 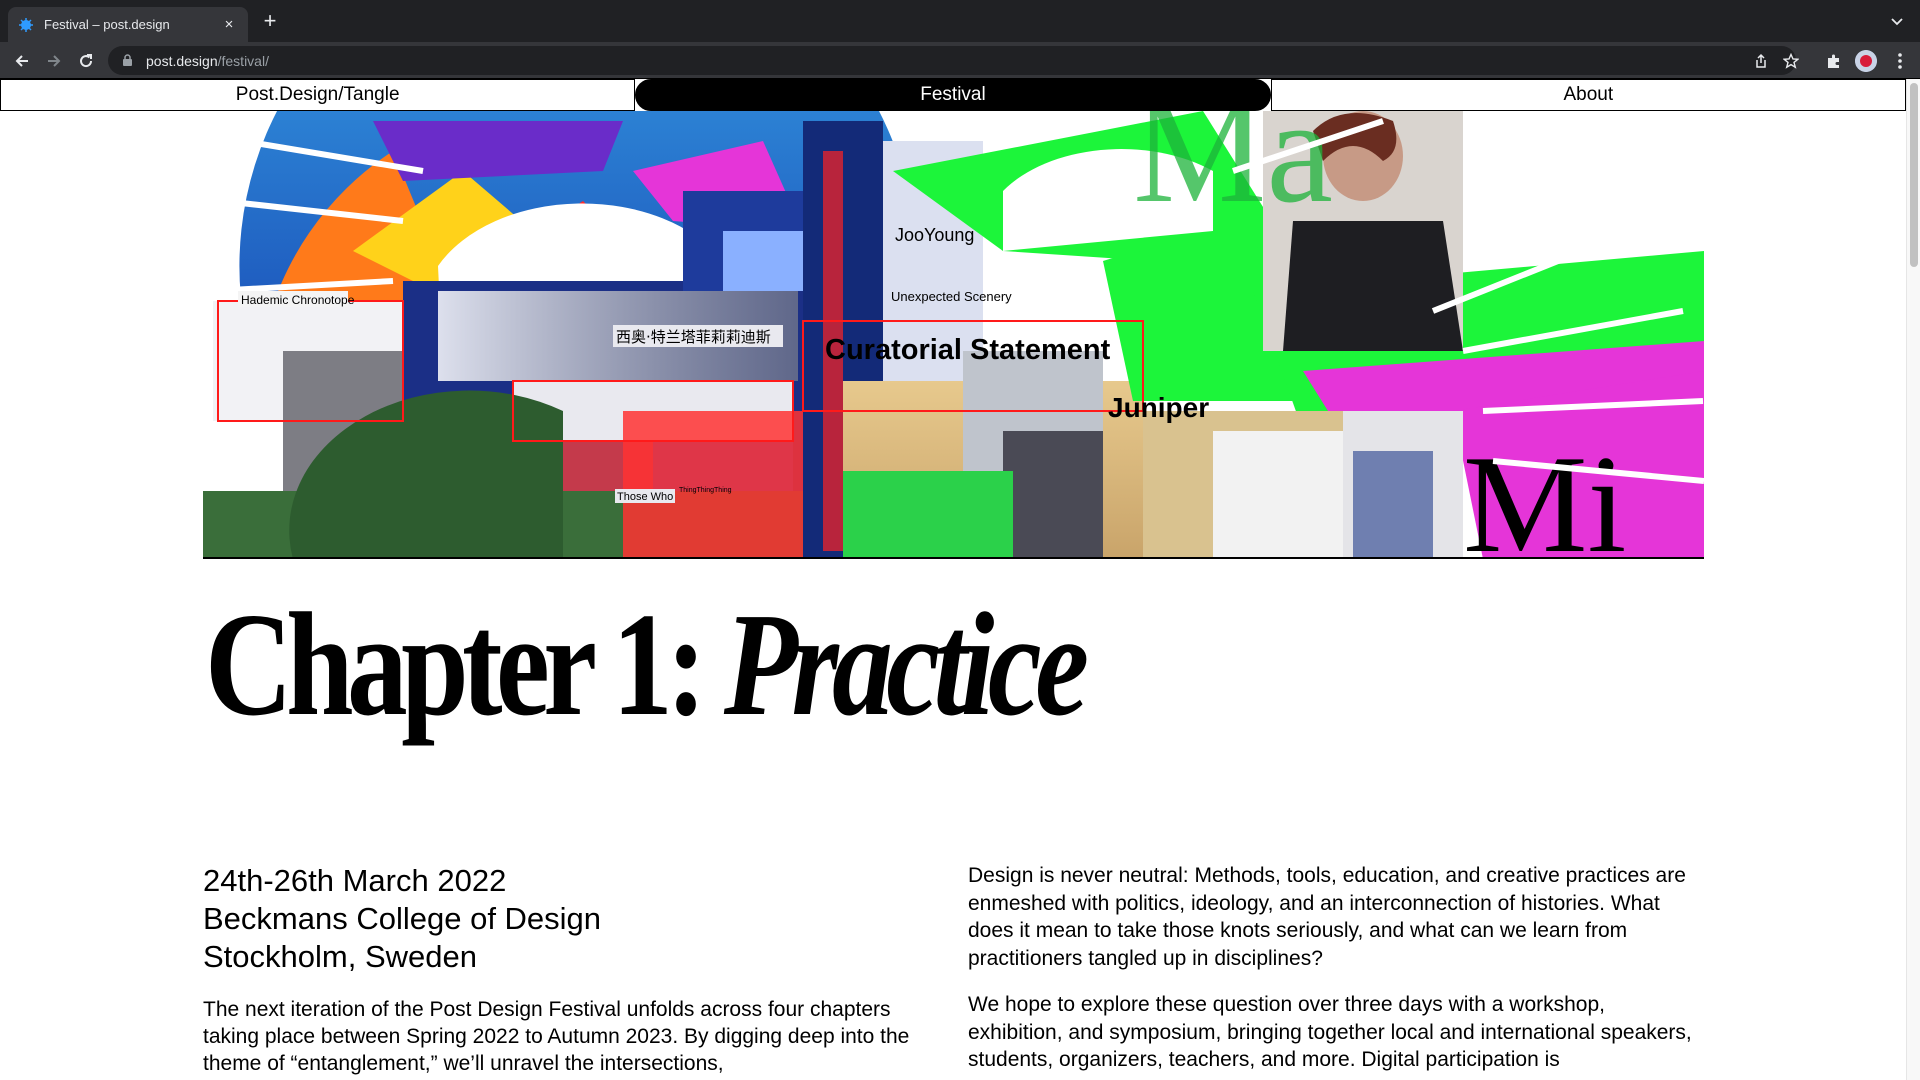 What do you see at coordinates (456, 665) in the screenshot?
I see `chapter-prefix: Chapter 1:` at bounding box center [456, 665].